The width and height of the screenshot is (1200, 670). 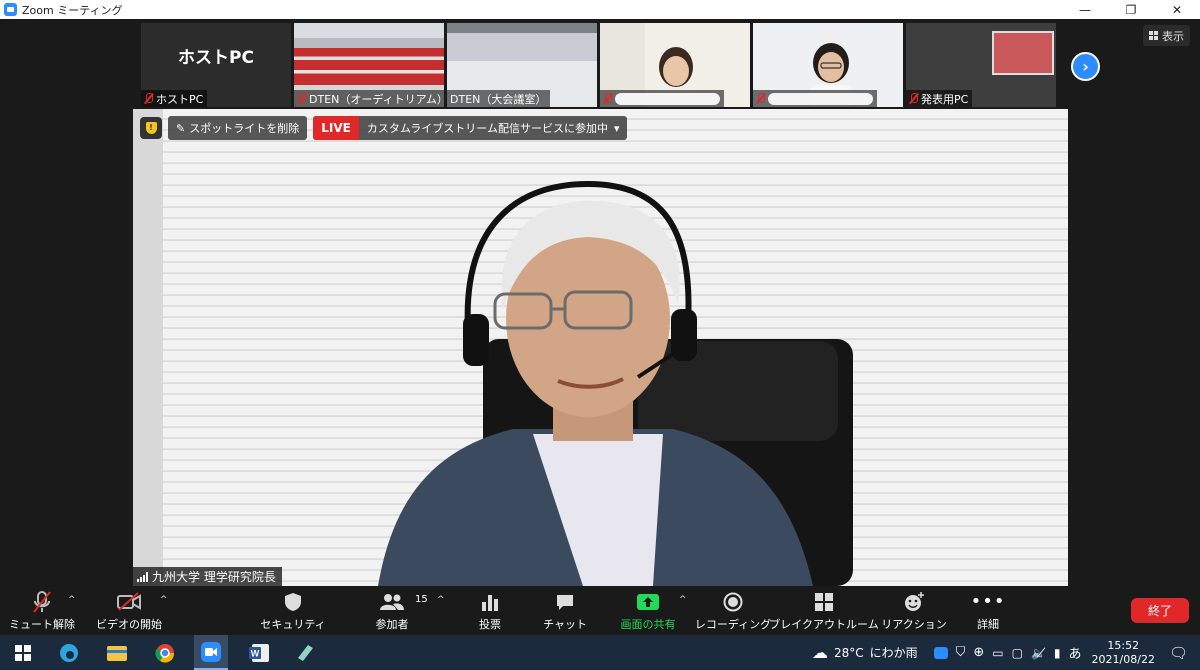 I want to click on breakout-rooms-icon, so click(x=824, y=602).